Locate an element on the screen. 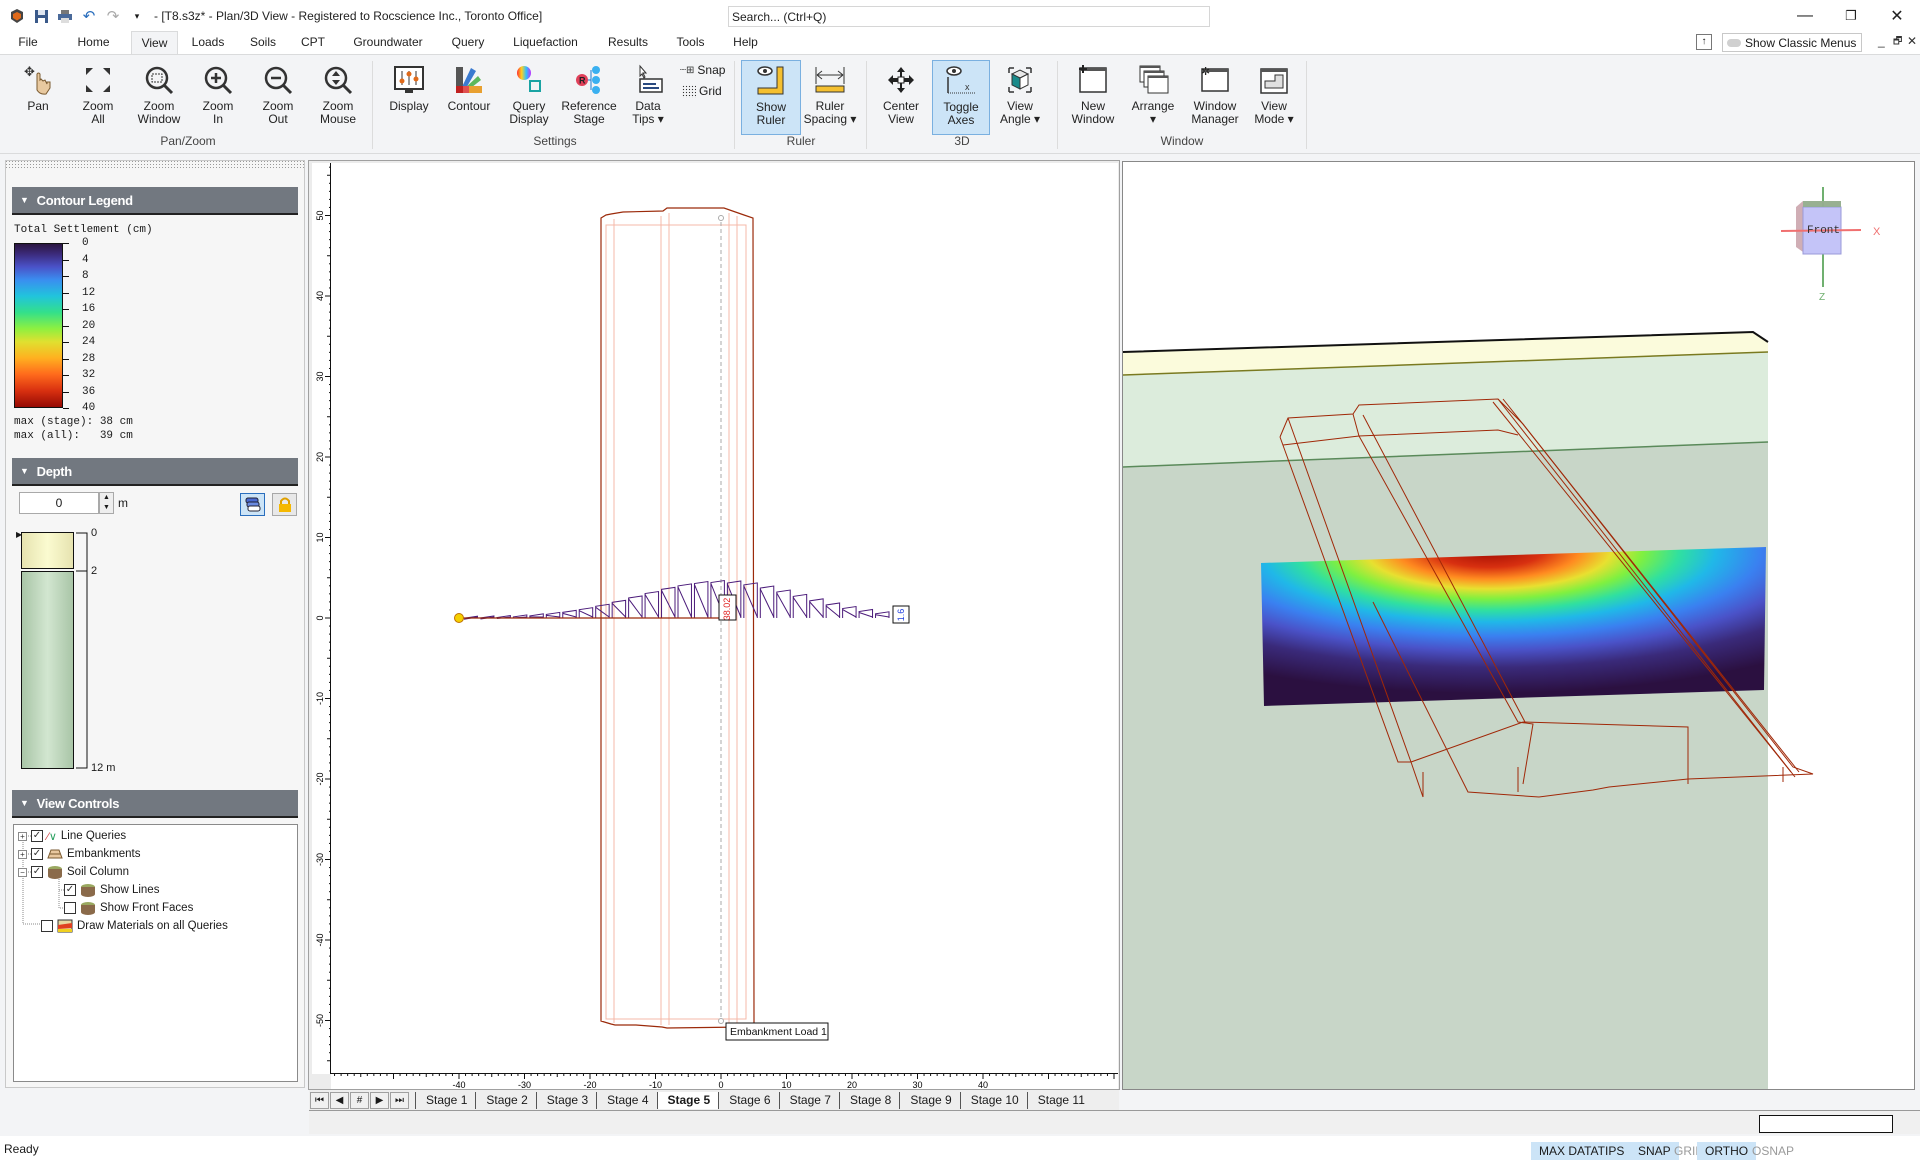 The width and height of the screenshot is (1920, 1160). mdi-restore-button: 🗗 is located at coordinates (1897, 42).